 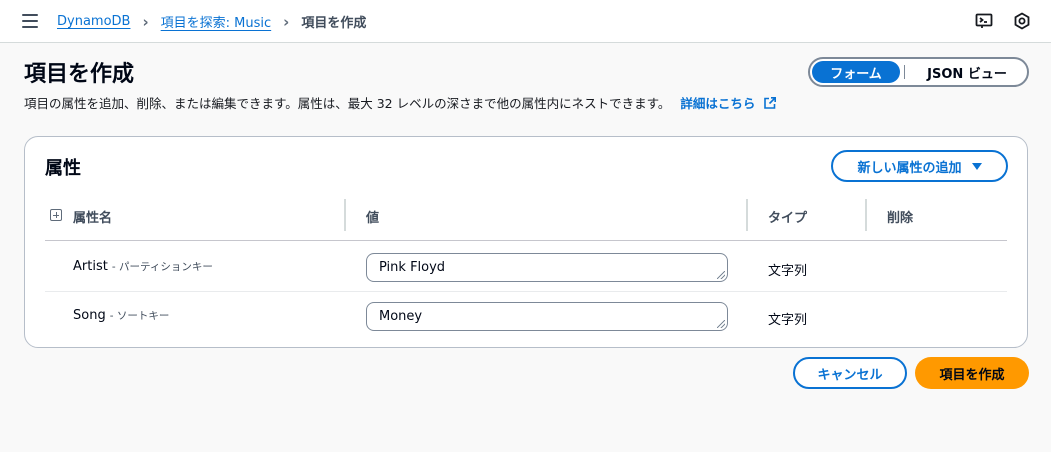 I want to click on view-toggle: フォーム JSON ビュー, so click(x=918, y=72).